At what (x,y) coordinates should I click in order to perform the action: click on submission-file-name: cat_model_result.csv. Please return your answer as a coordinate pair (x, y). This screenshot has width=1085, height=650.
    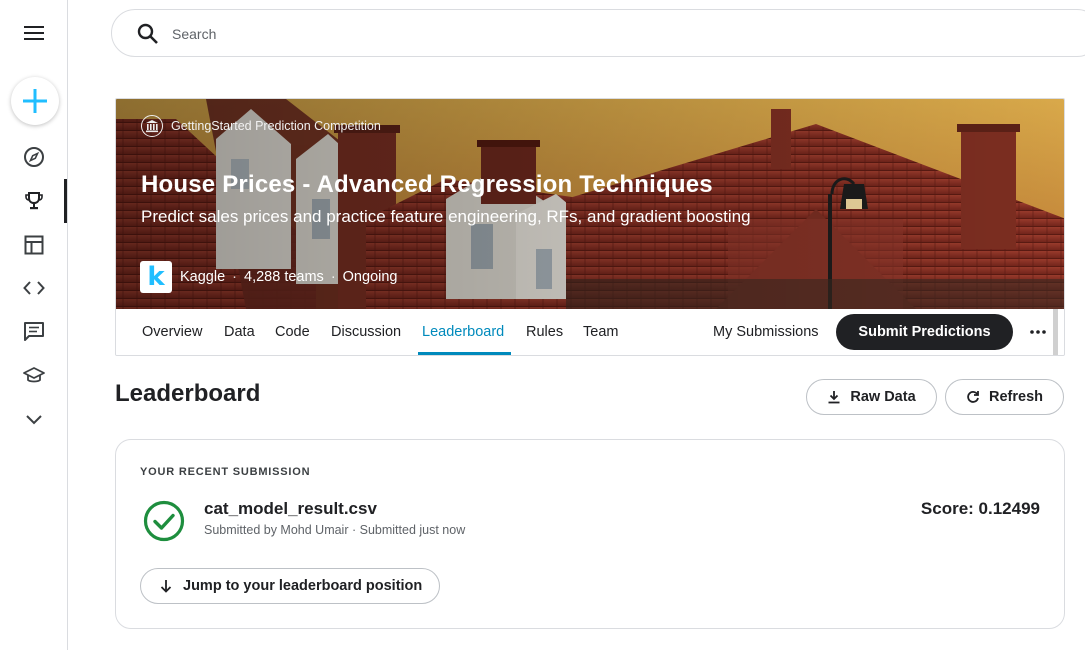
    Looking at the image, I should click on (290, 509).